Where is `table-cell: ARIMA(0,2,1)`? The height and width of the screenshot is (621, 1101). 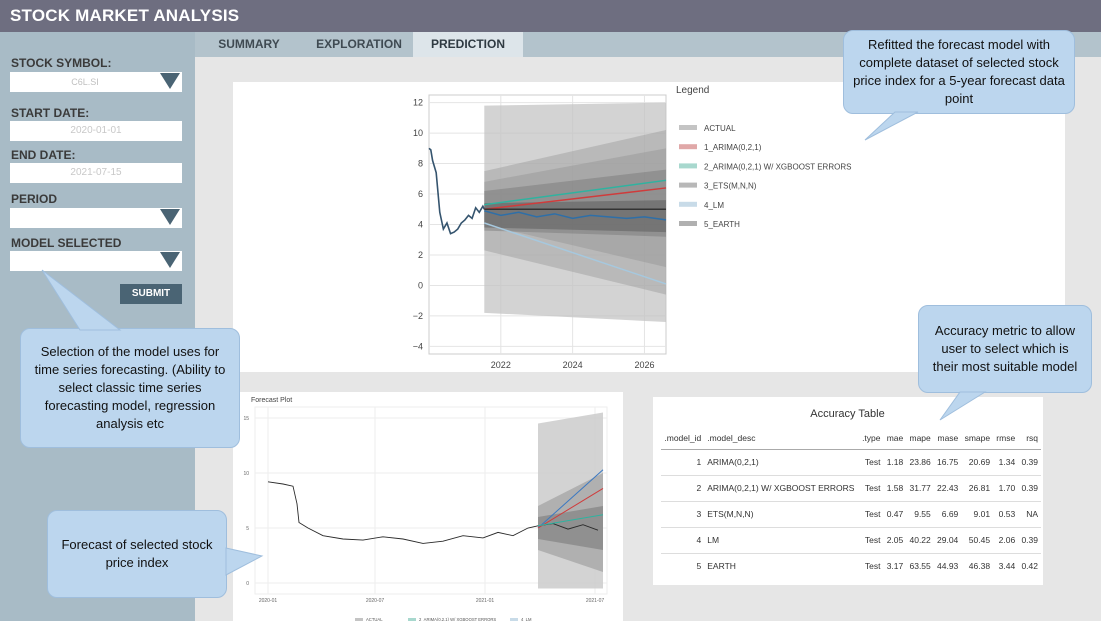 table-cell: ARIMA(0,2,1) is located at coordinates (781, 462).